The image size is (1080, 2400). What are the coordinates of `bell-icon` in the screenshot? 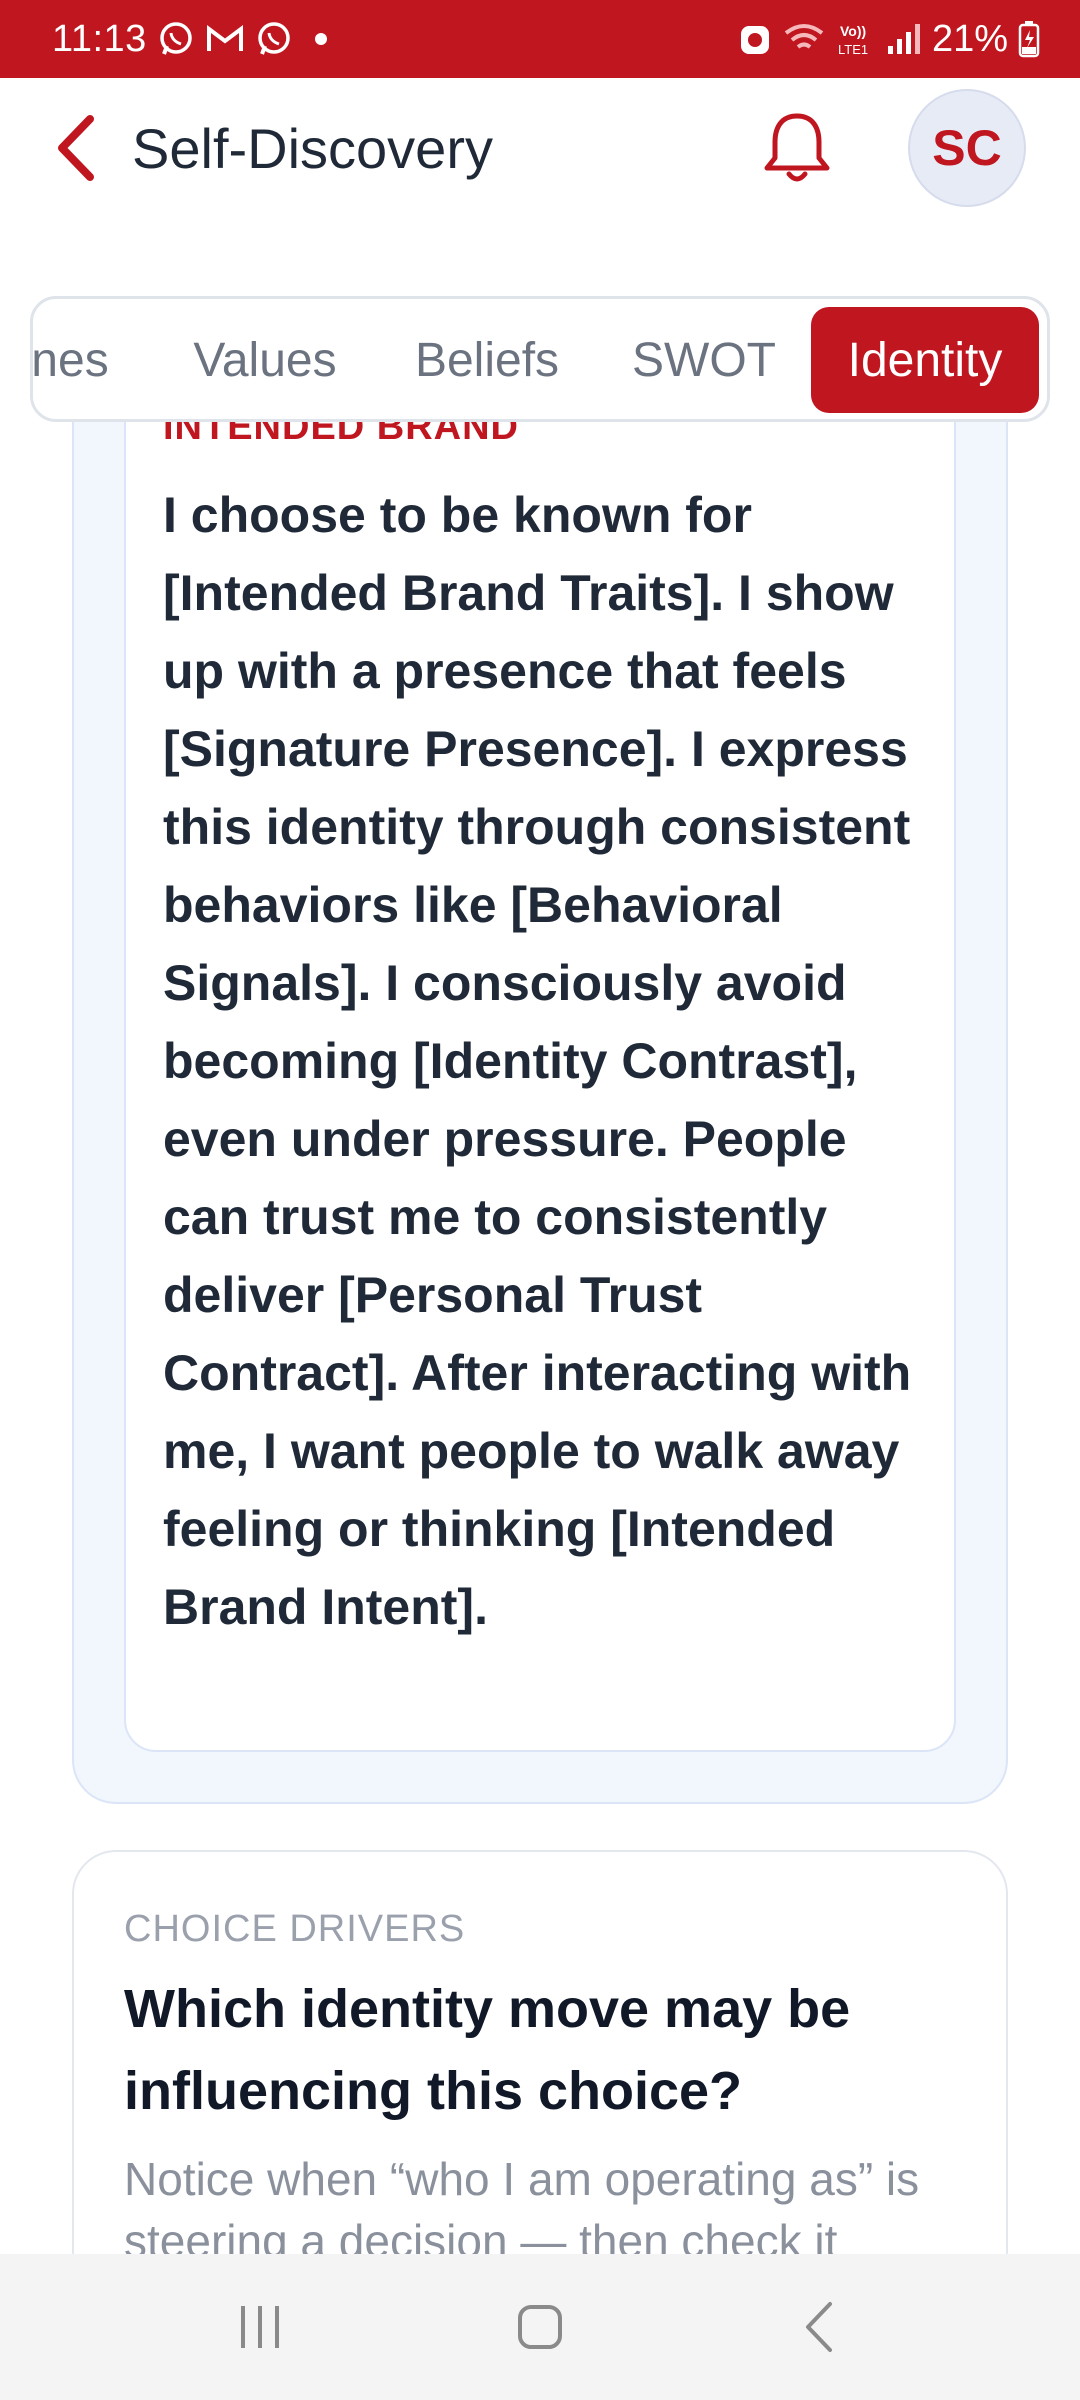 It's located at (797, 147).